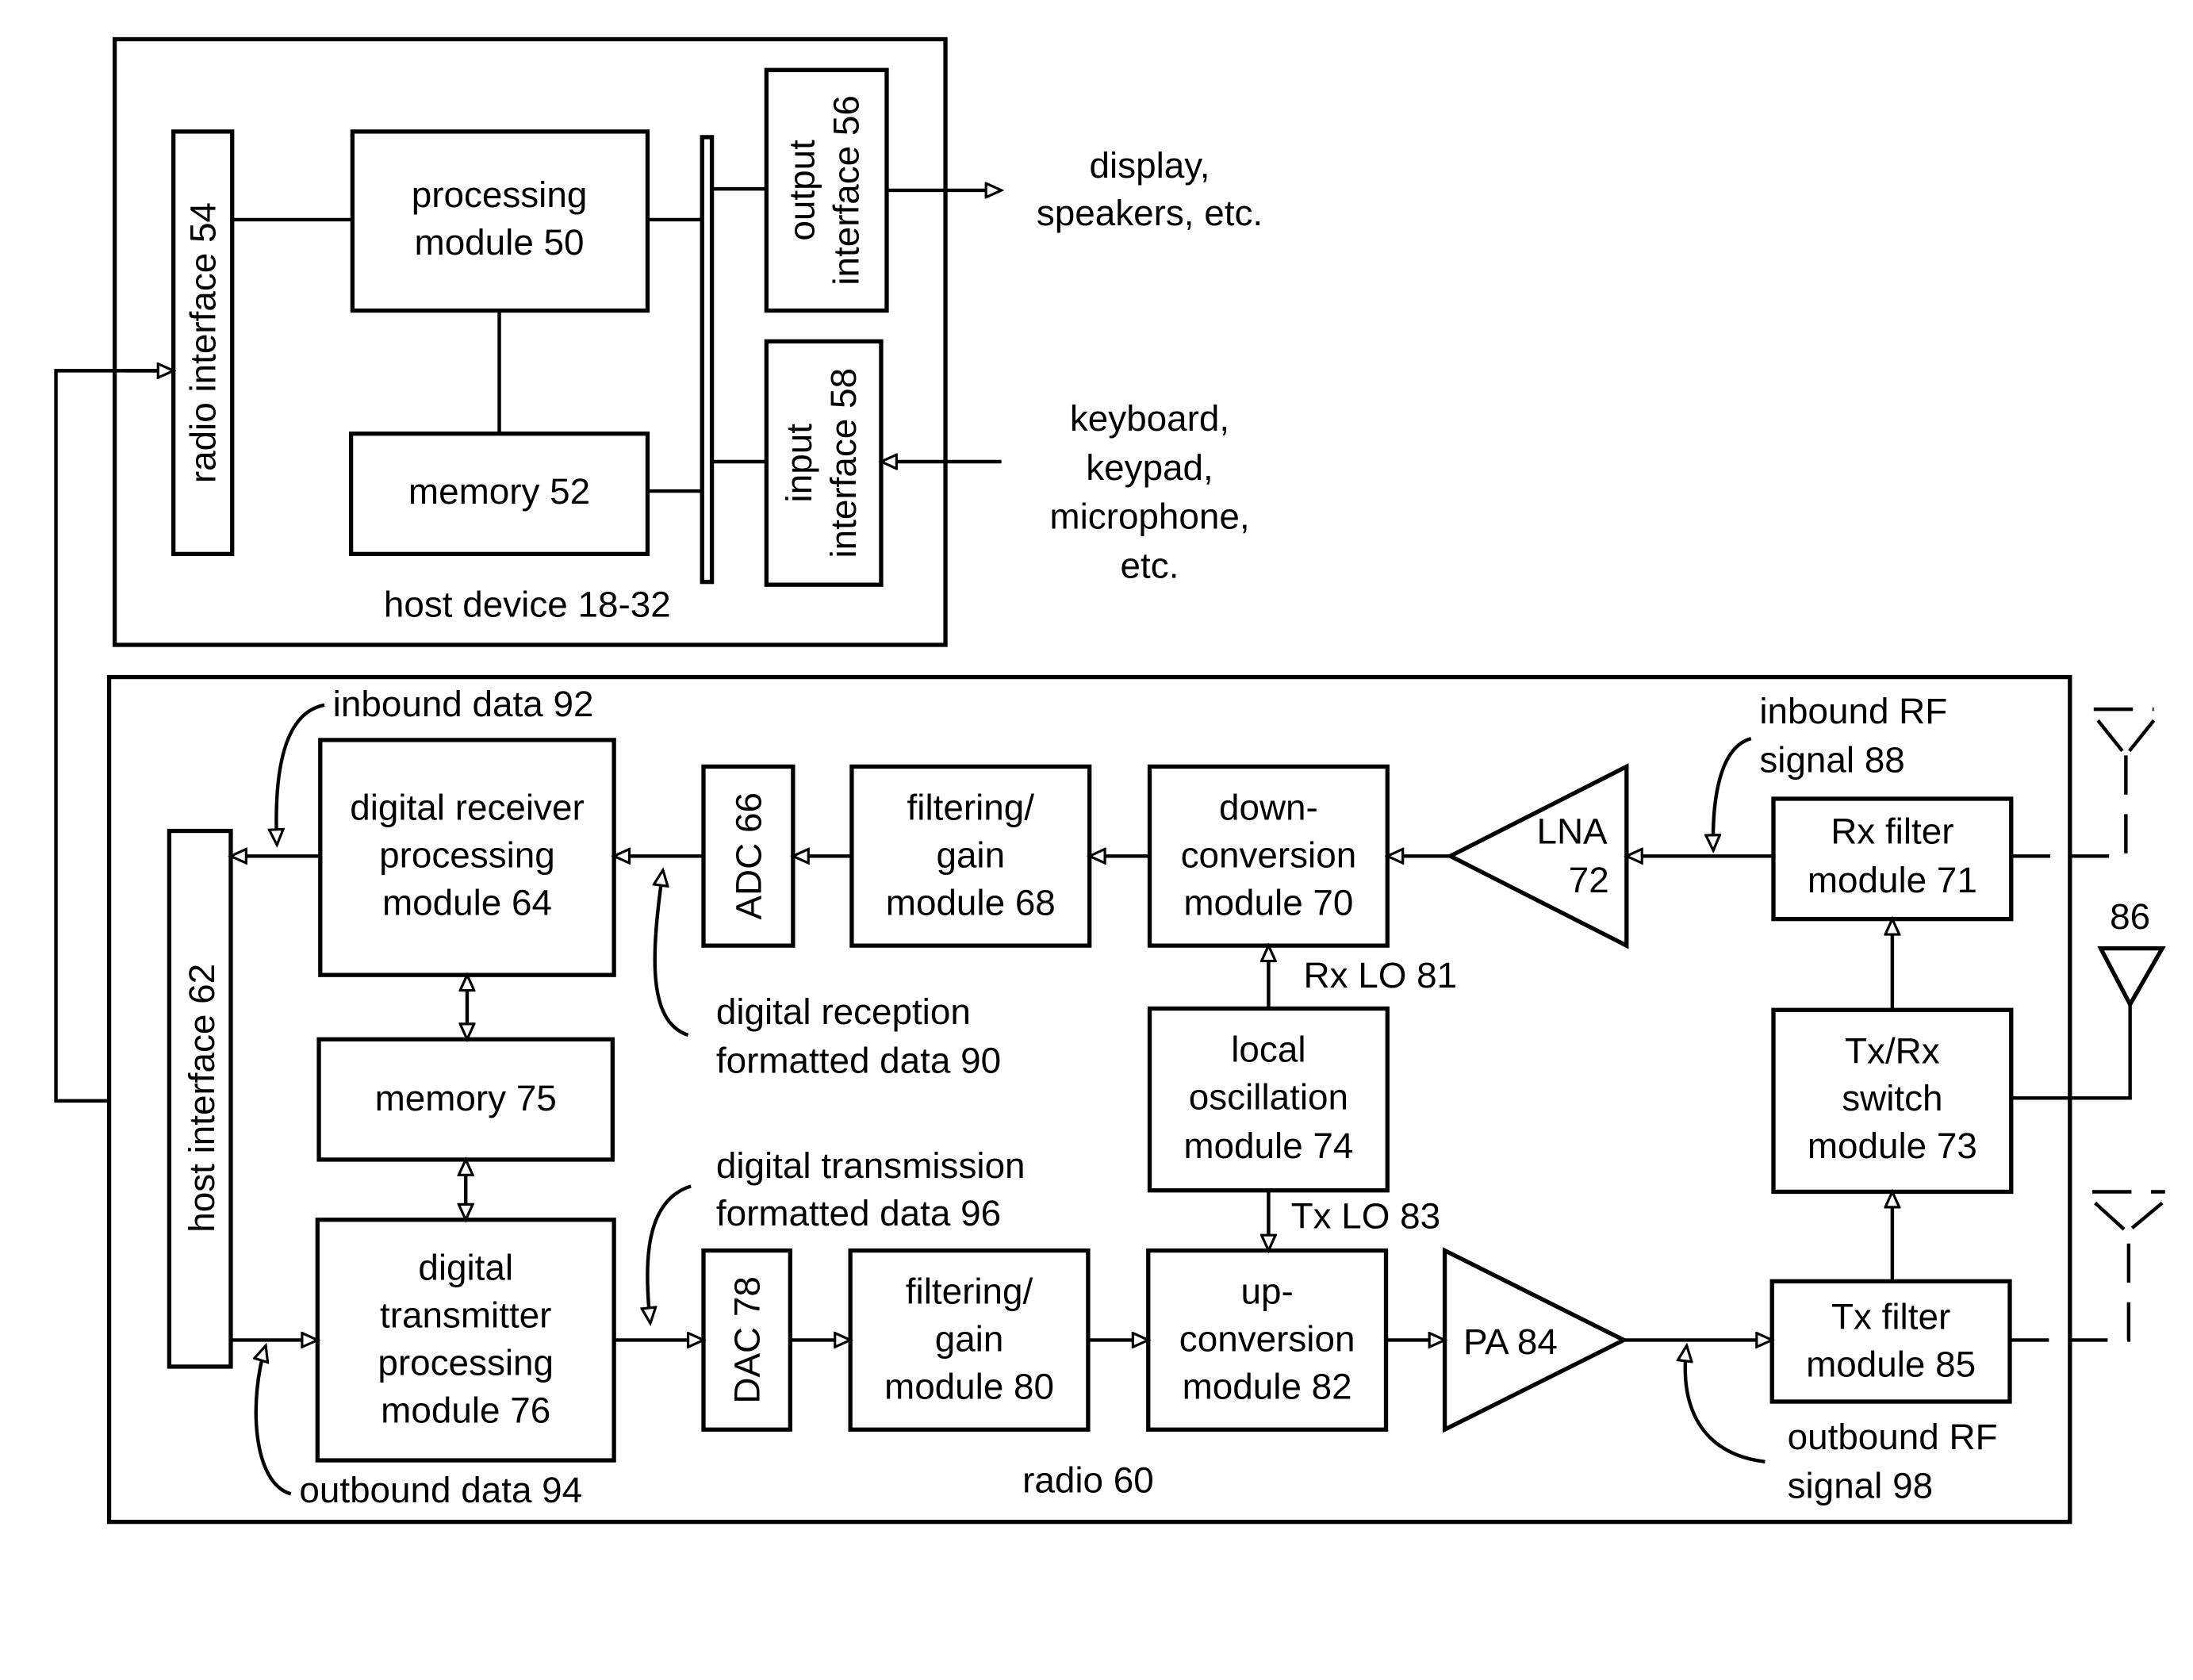 The height and width of the screenshot is (1680, 2193). What do you see at coordinates (500, 221) in the screenshot?
I see `processing-module-block` at bounding box center [500, 221].